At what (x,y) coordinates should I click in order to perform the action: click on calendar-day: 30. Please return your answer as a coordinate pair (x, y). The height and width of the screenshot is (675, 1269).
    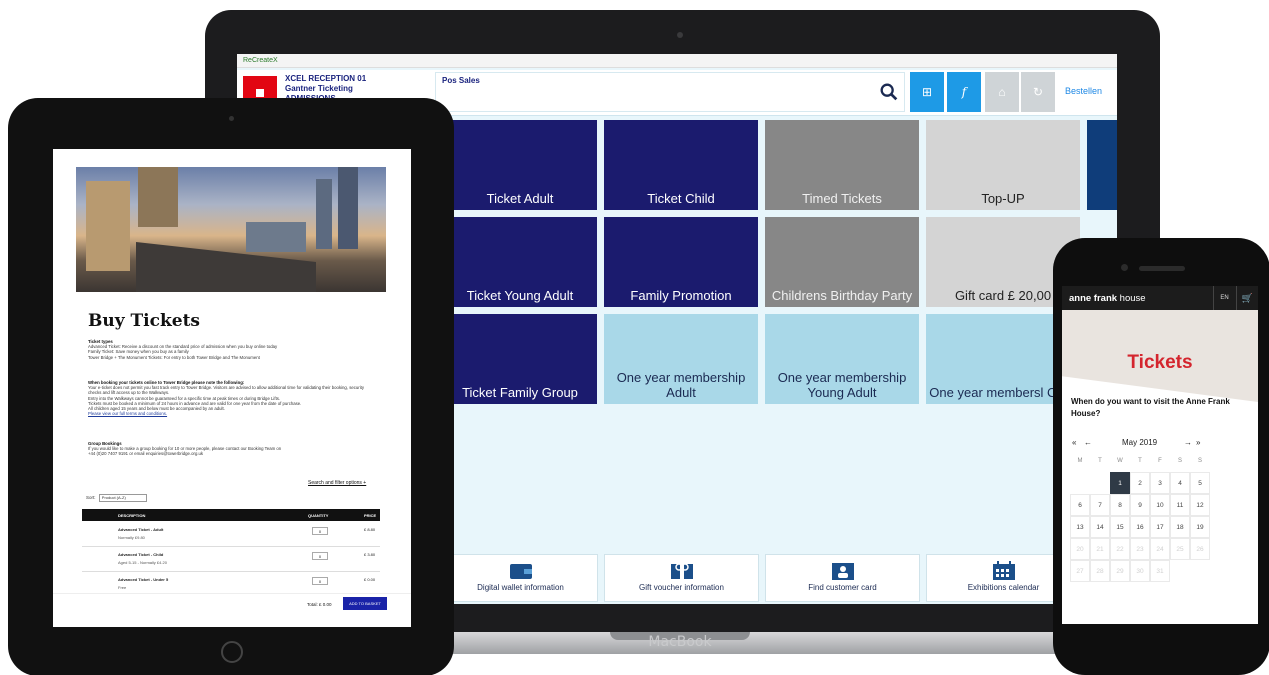
    Looking at the image, I should click on (1140, 571).